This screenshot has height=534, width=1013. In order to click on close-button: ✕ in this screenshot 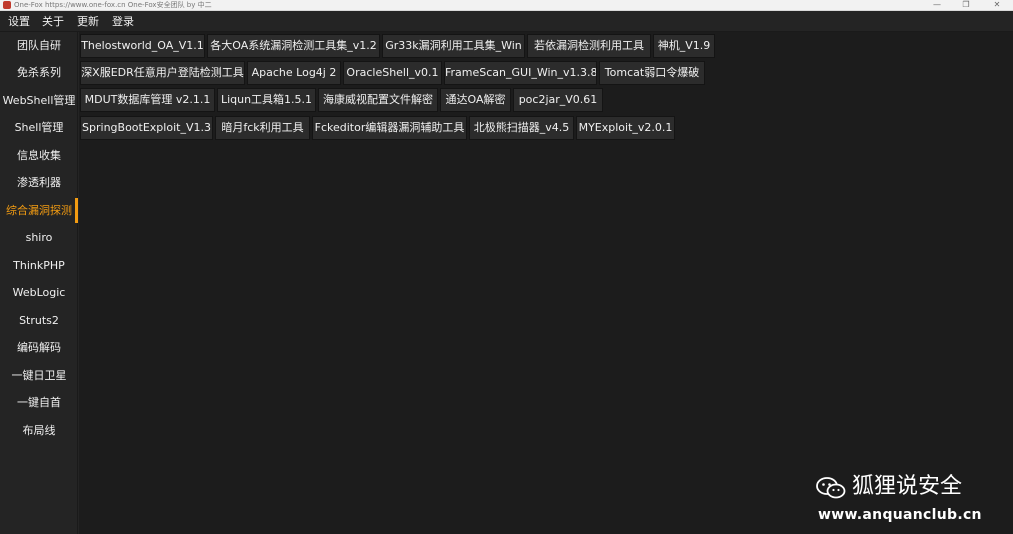, I will do `click(997, 5)`.